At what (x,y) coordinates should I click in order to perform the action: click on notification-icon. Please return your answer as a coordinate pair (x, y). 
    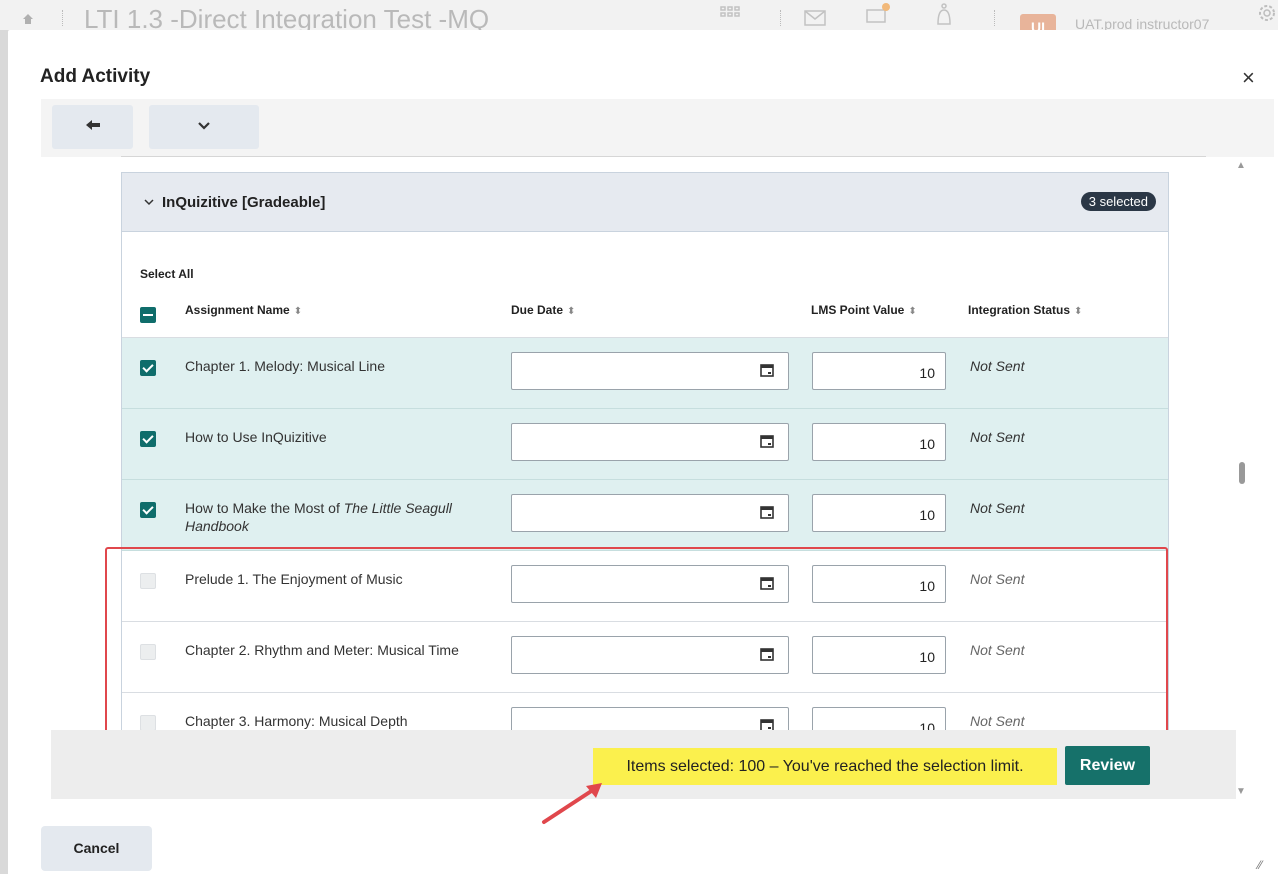
    Looking at the image, I should click on (877, 15).